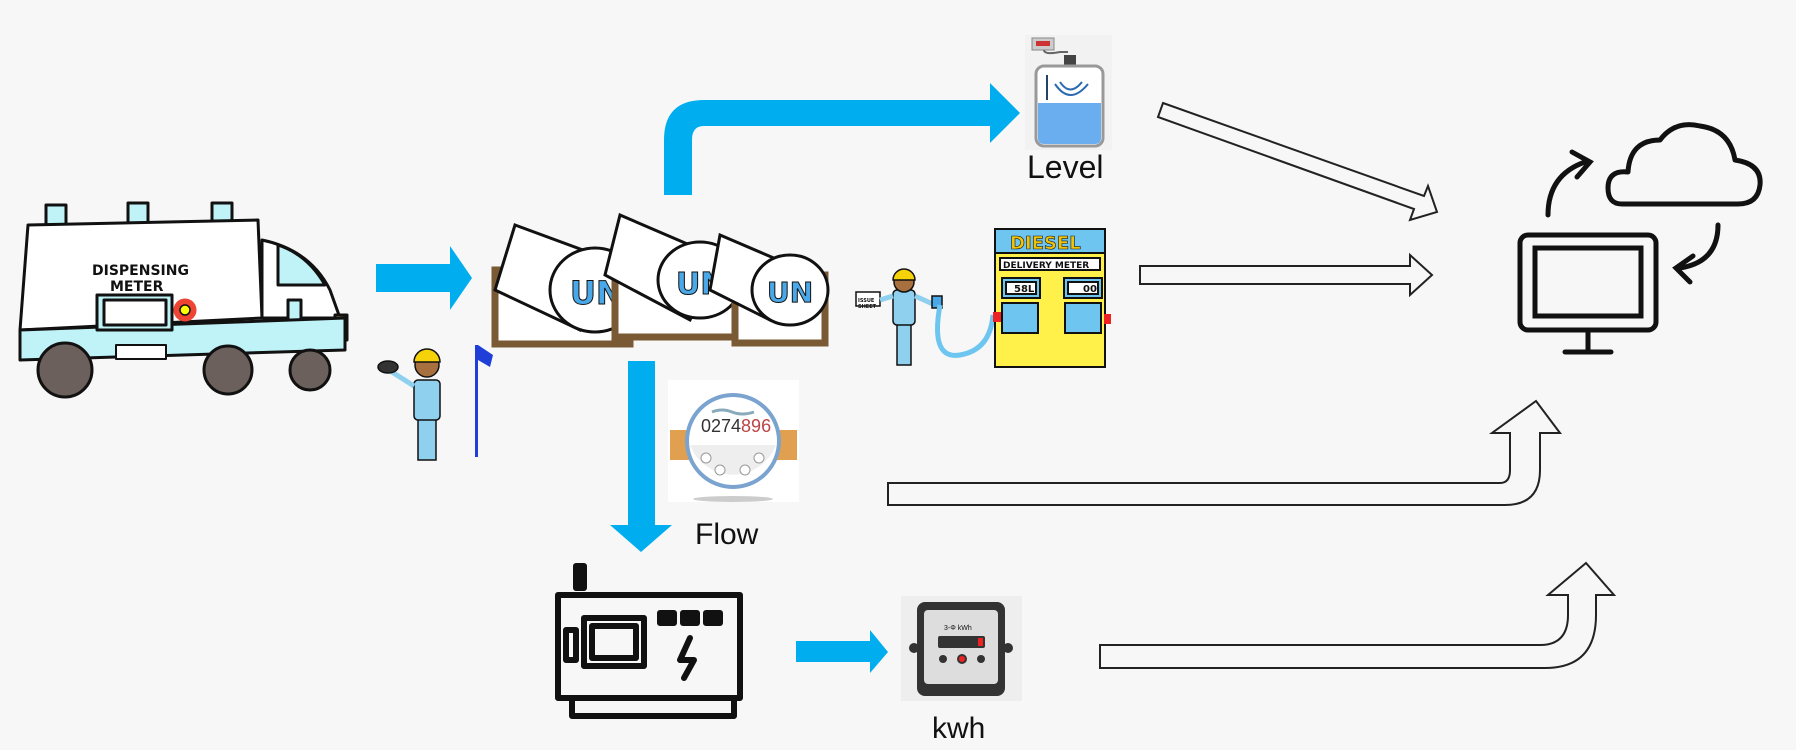  I want to click on pump-meter-label: DELIVERY METER, so click(1046, 266).